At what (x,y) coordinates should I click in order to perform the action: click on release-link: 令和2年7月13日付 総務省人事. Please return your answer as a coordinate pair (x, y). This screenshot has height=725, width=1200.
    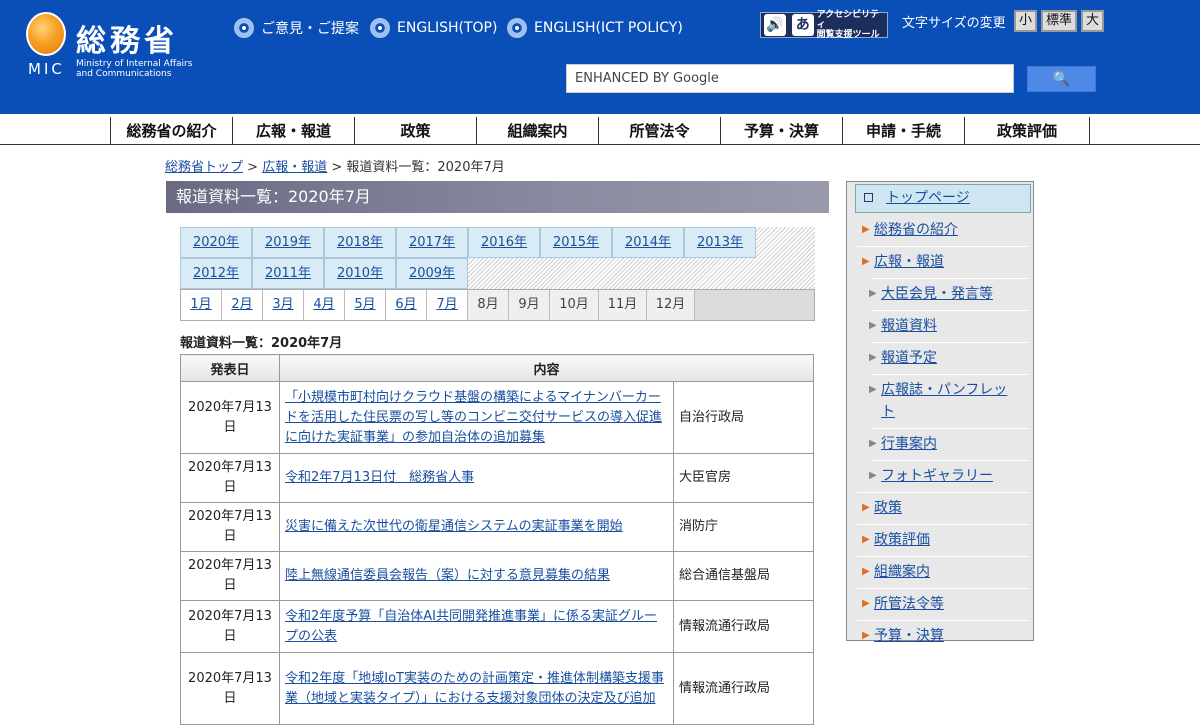
    Looking at the image, I should click on (379, 477).